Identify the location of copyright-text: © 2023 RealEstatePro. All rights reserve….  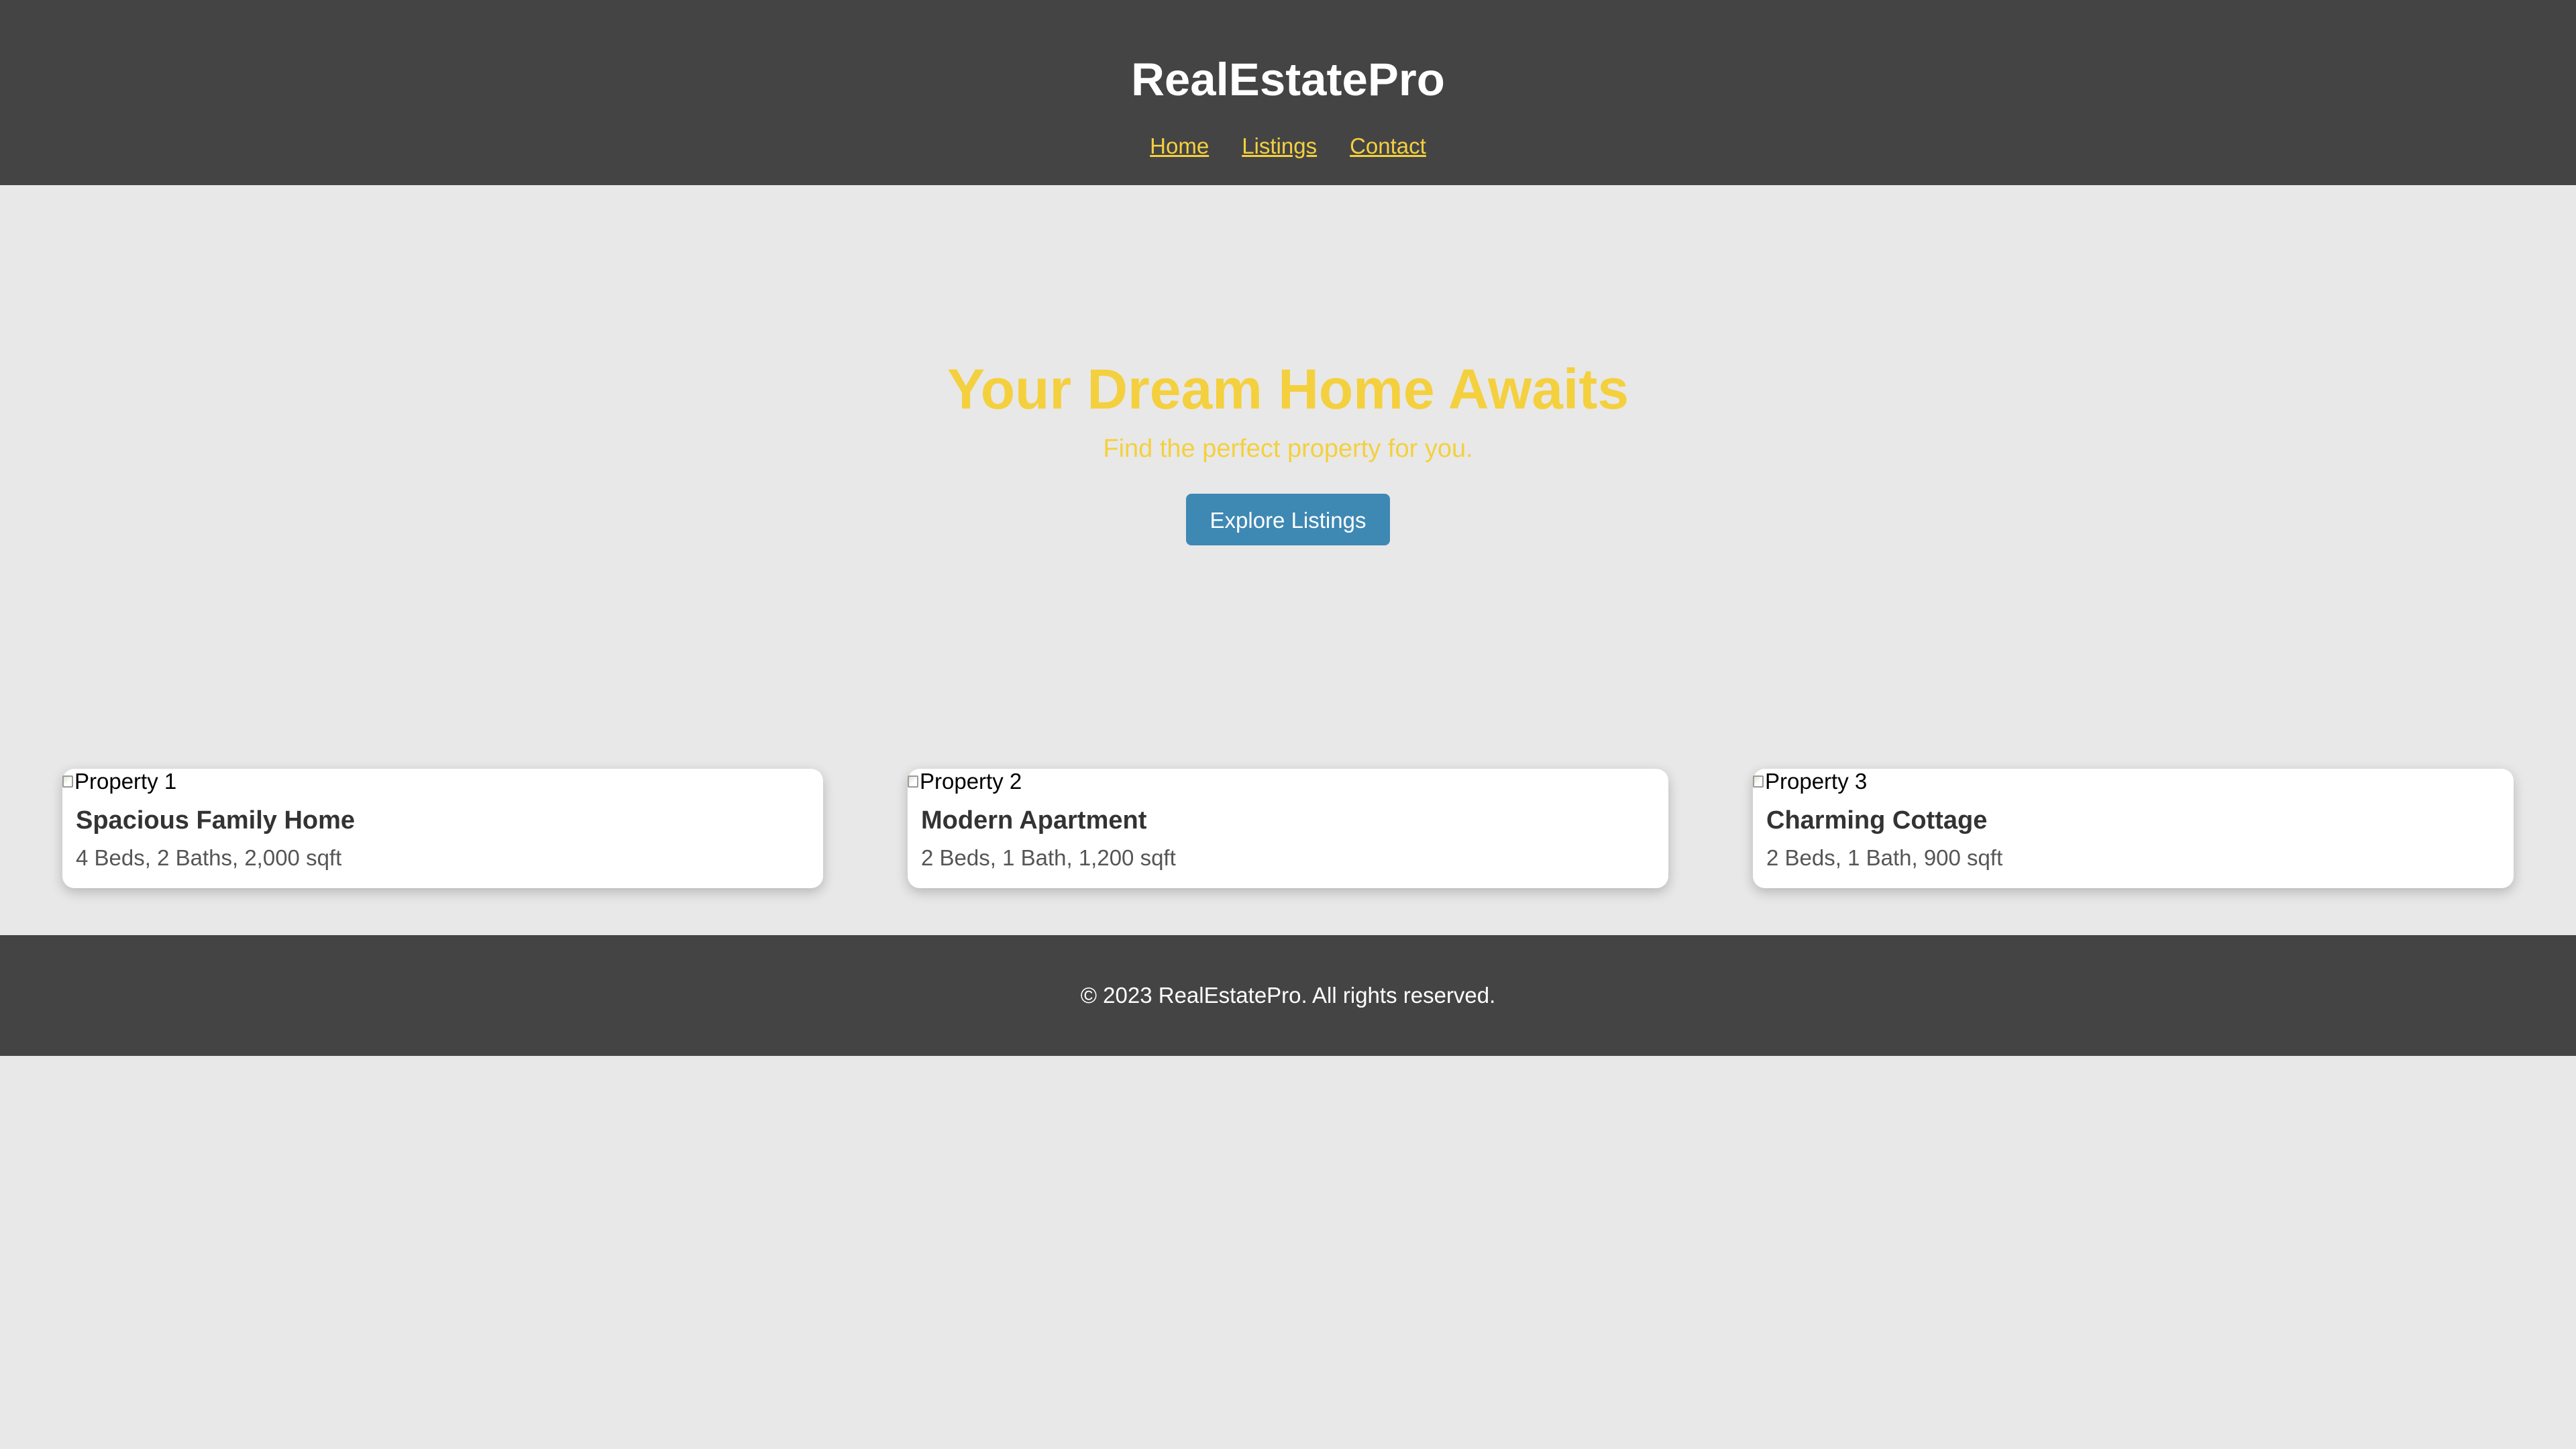
(1288, 995).